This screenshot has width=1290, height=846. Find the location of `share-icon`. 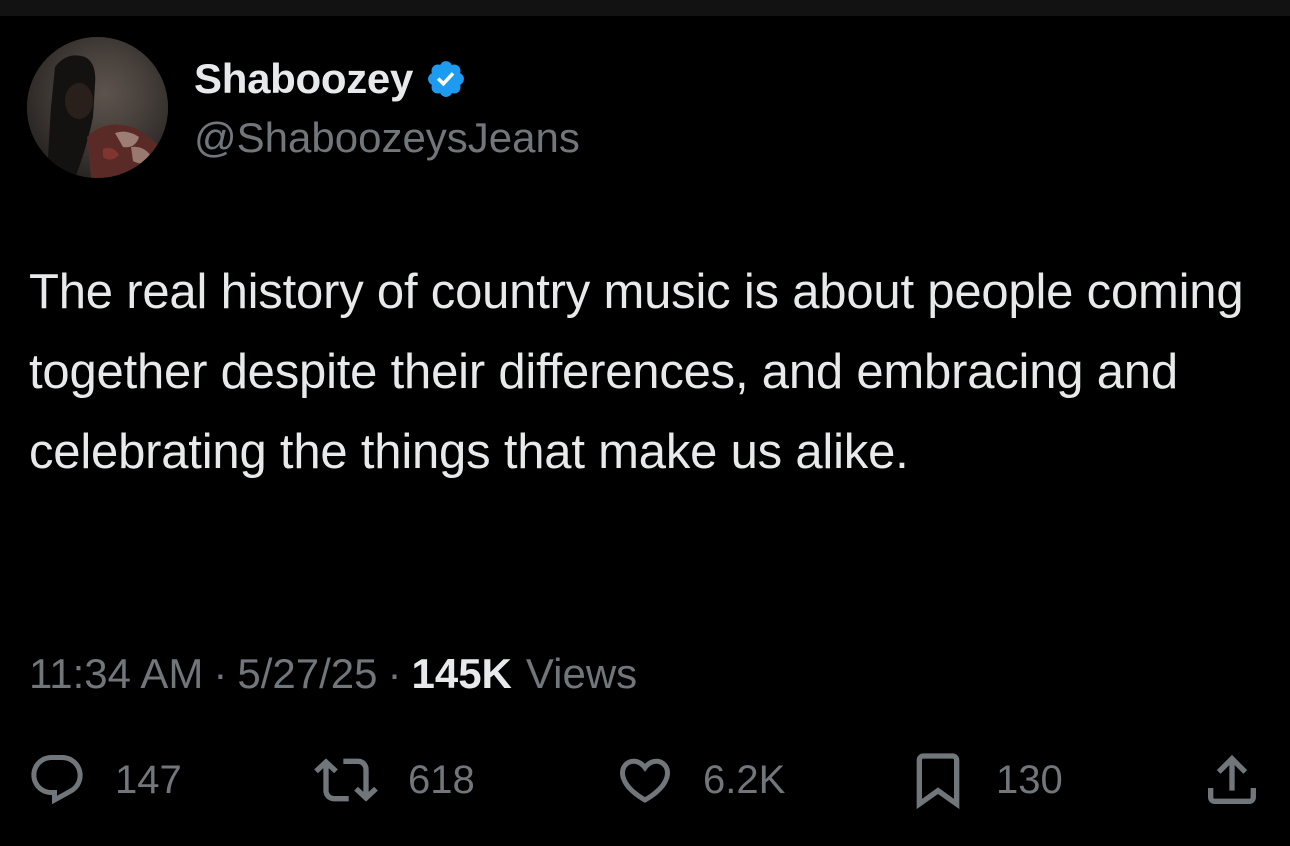

share-icon is located at coordinates (1232, 779).